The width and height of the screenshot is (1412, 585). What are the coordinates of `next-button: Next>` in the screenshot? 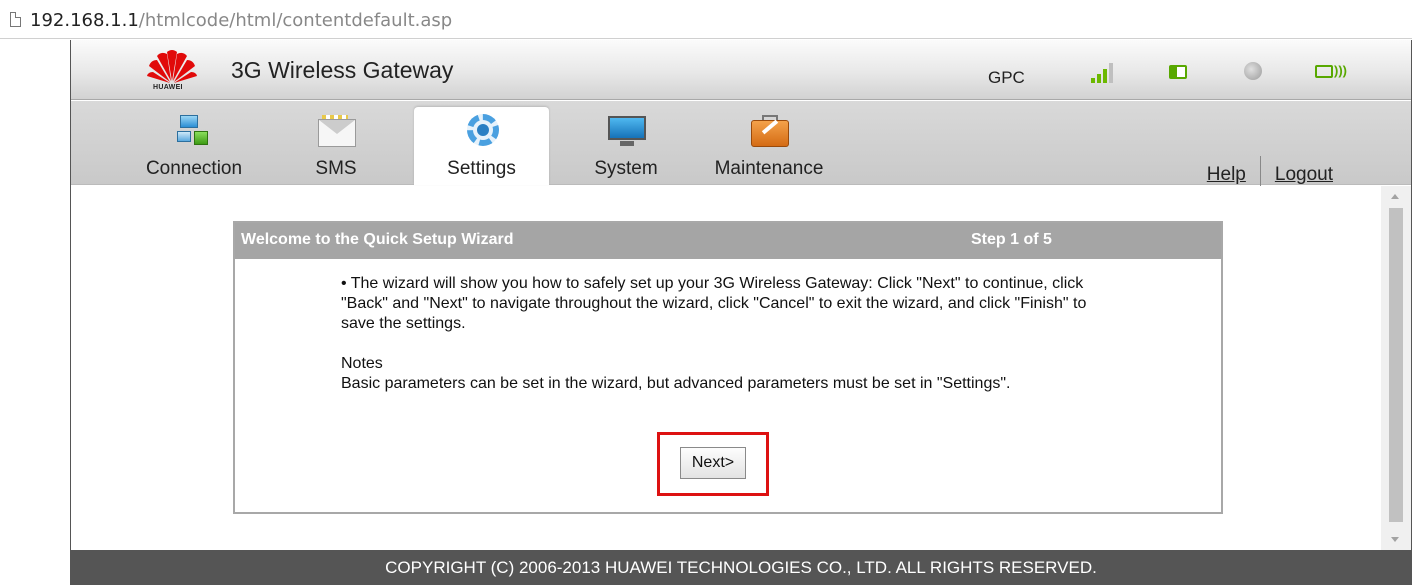 It's located at (713, 463).